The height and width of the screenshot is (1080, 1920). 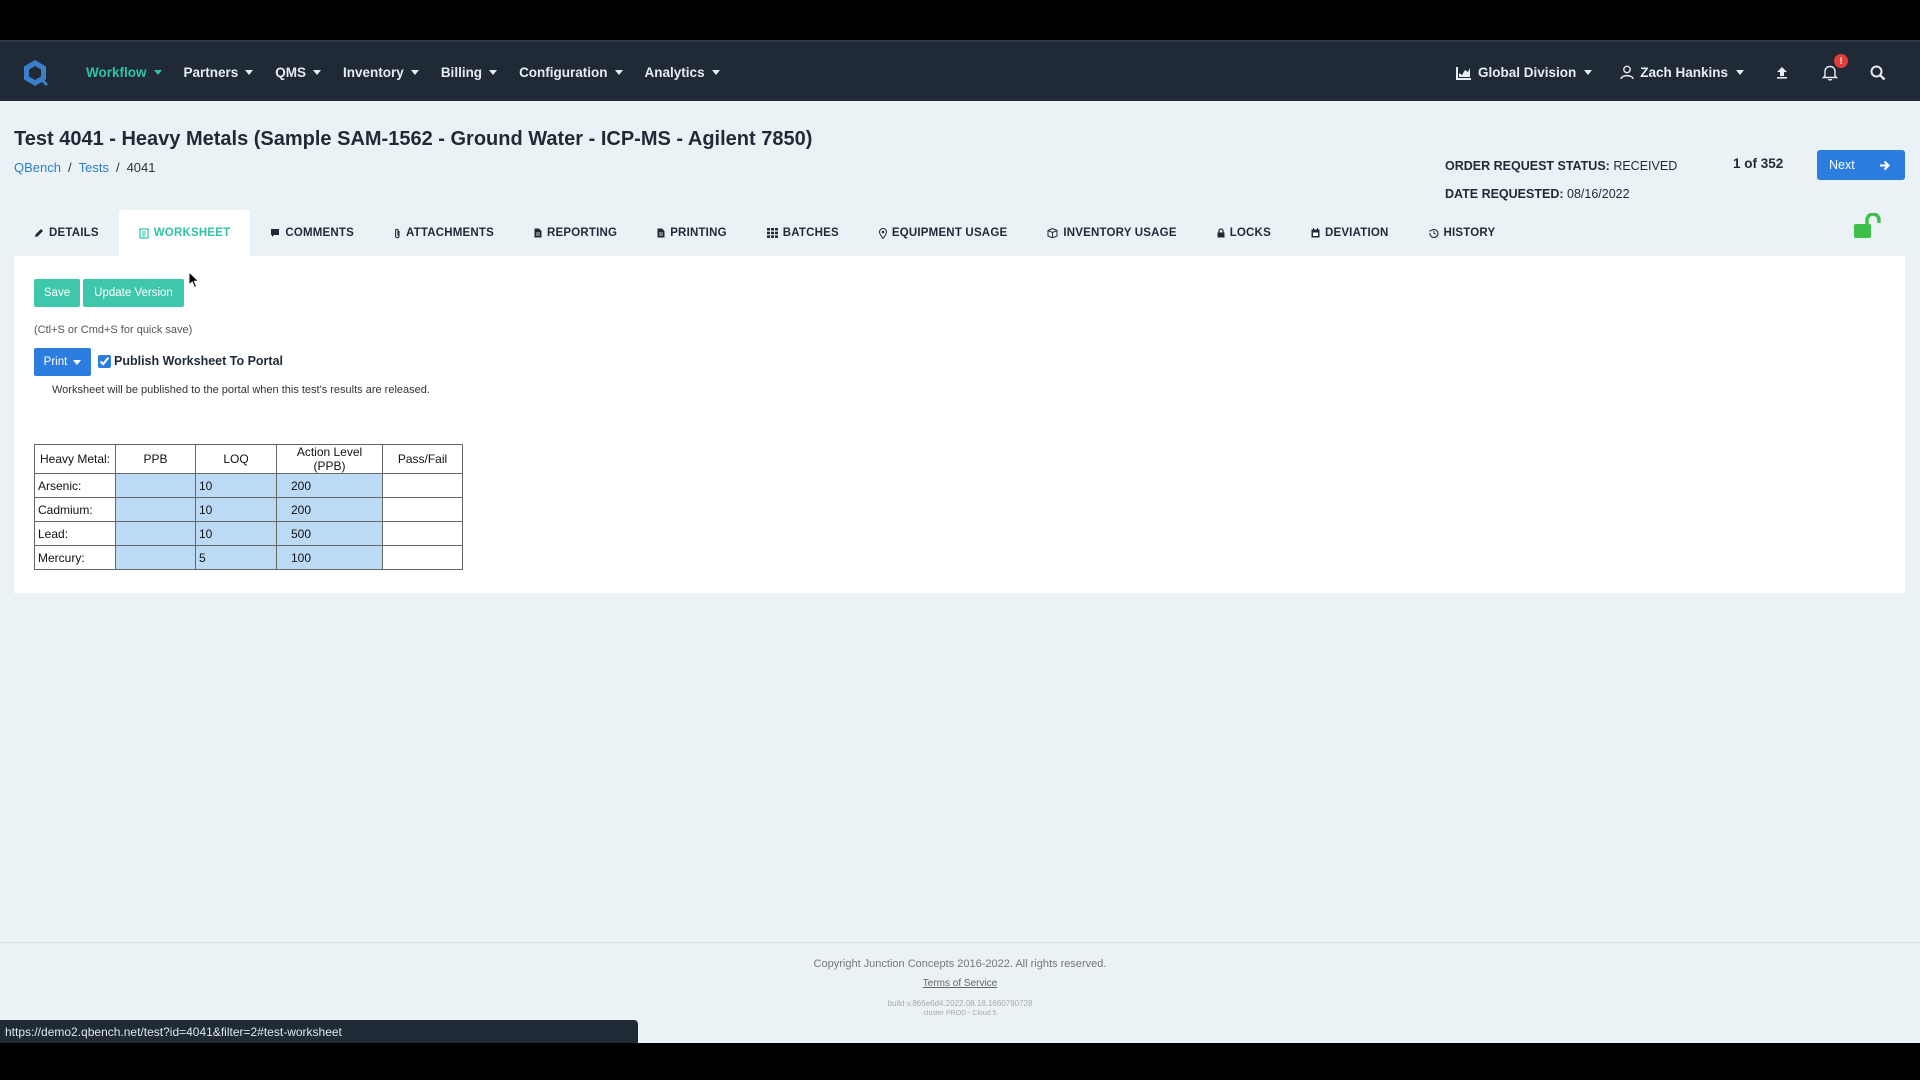 I want to click on terms-of-service-link: Terms of Service, so click(x=960, y=983).